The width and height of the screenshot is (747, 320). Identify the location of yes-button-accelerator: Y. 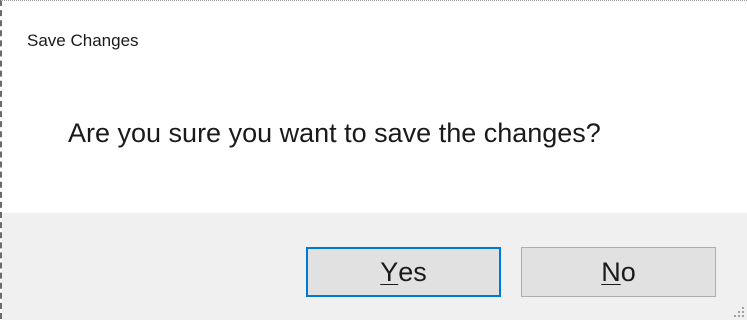
(389, 271).